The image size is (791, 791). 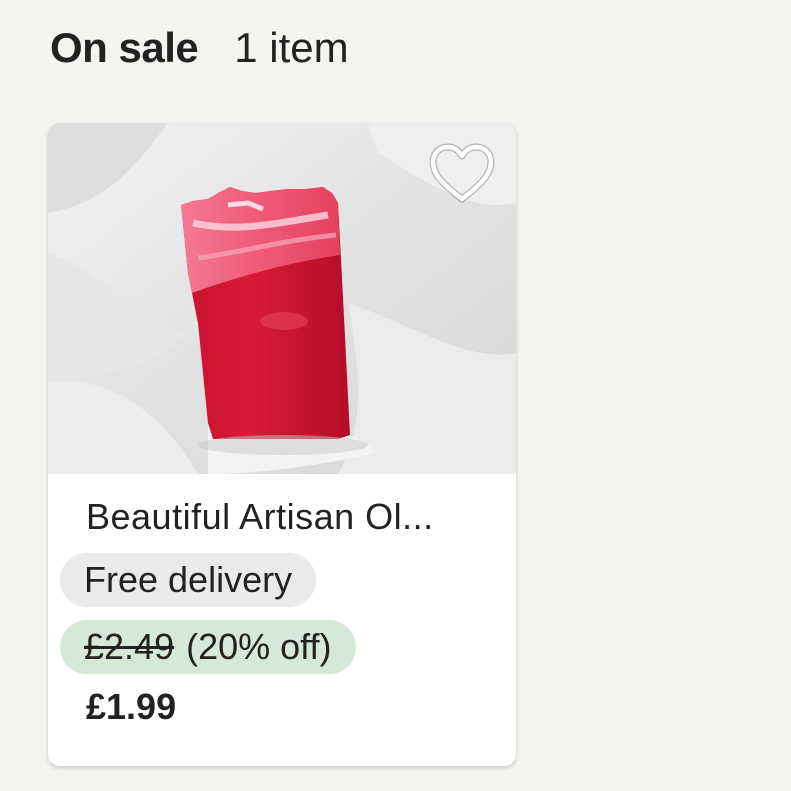 What do you see at coordinates (129, 646) in the screenshot?
I see `original-price: £2.49` at bounding box center [129, 646].